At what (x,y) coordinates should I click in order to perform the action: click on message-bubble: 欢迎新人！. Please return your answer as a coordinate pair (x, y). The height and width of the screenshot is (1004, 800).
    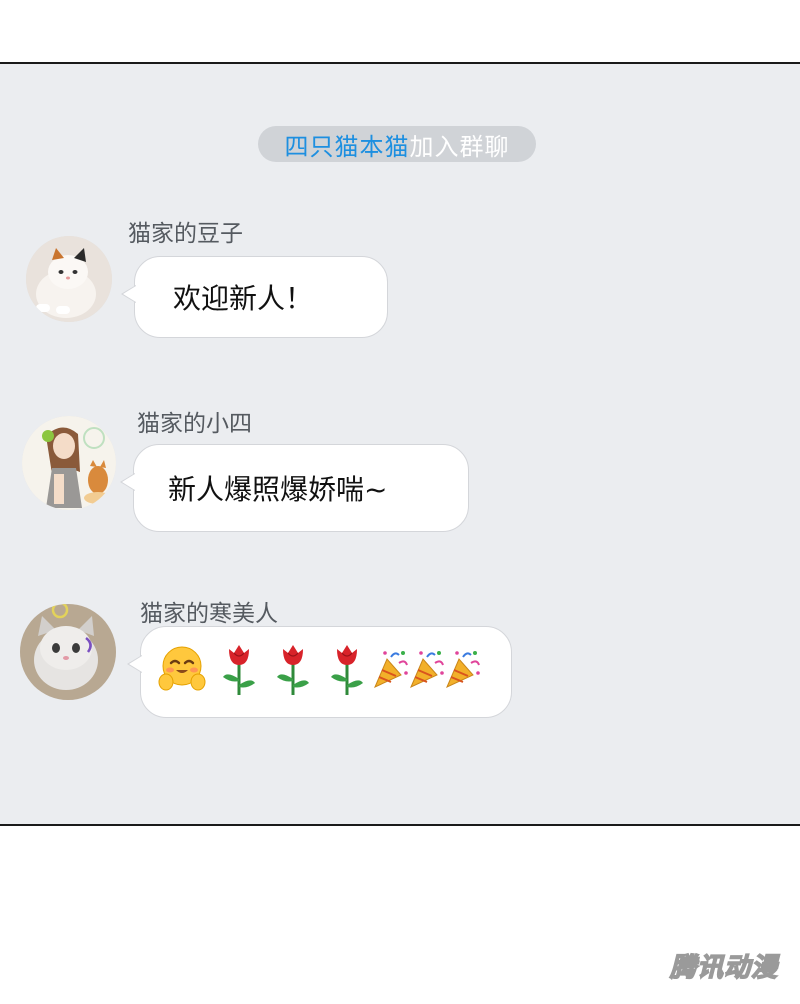
    Looking at the image, I should click on (254, 297).